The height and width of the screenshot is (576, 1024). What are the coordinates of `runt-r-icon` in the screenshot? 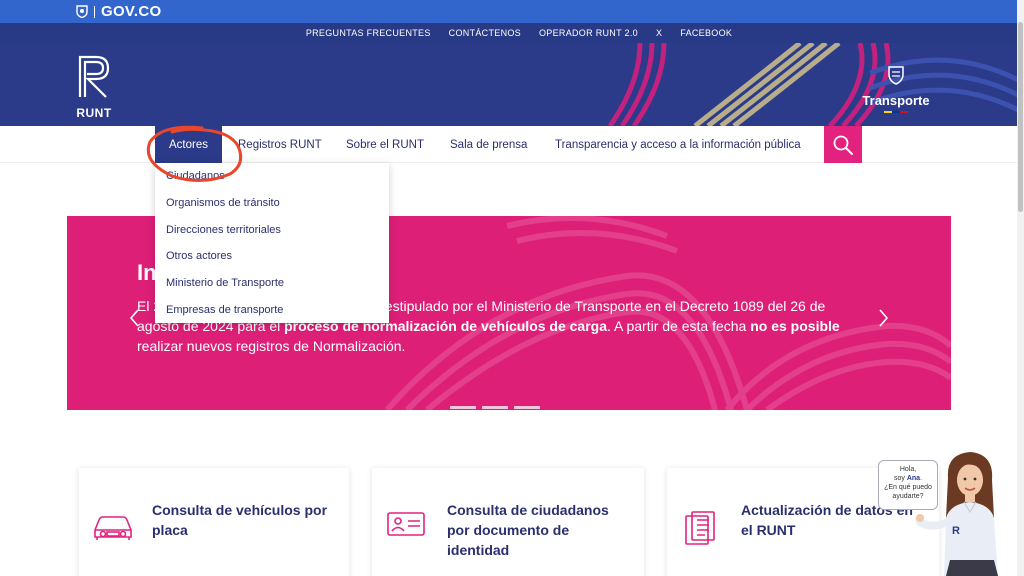 It's located at (94, 76).